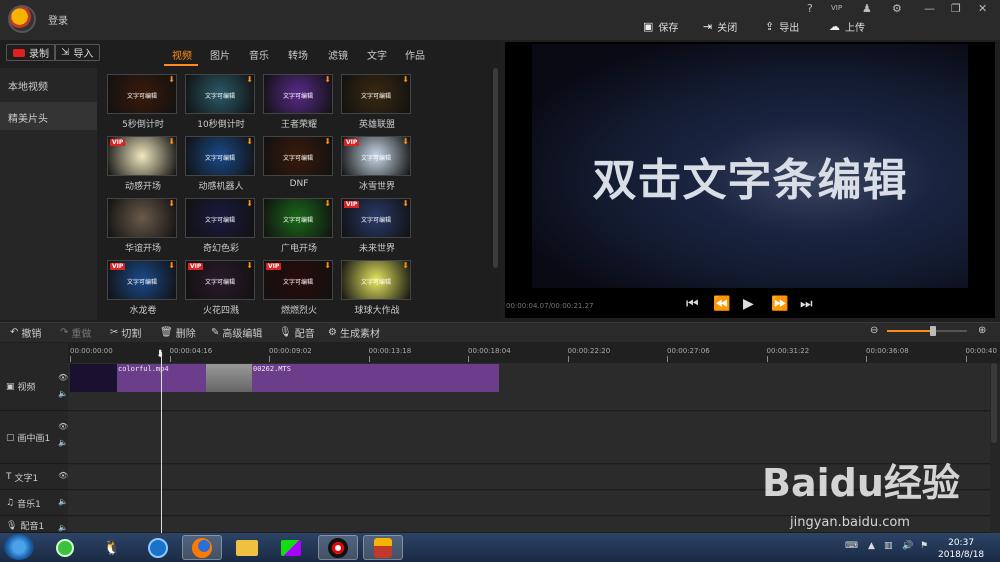 Image resolution: width=1000 pixels, height=562 pixels. I want to click on taskbar-app-recorder-icon, so click(338, 547).